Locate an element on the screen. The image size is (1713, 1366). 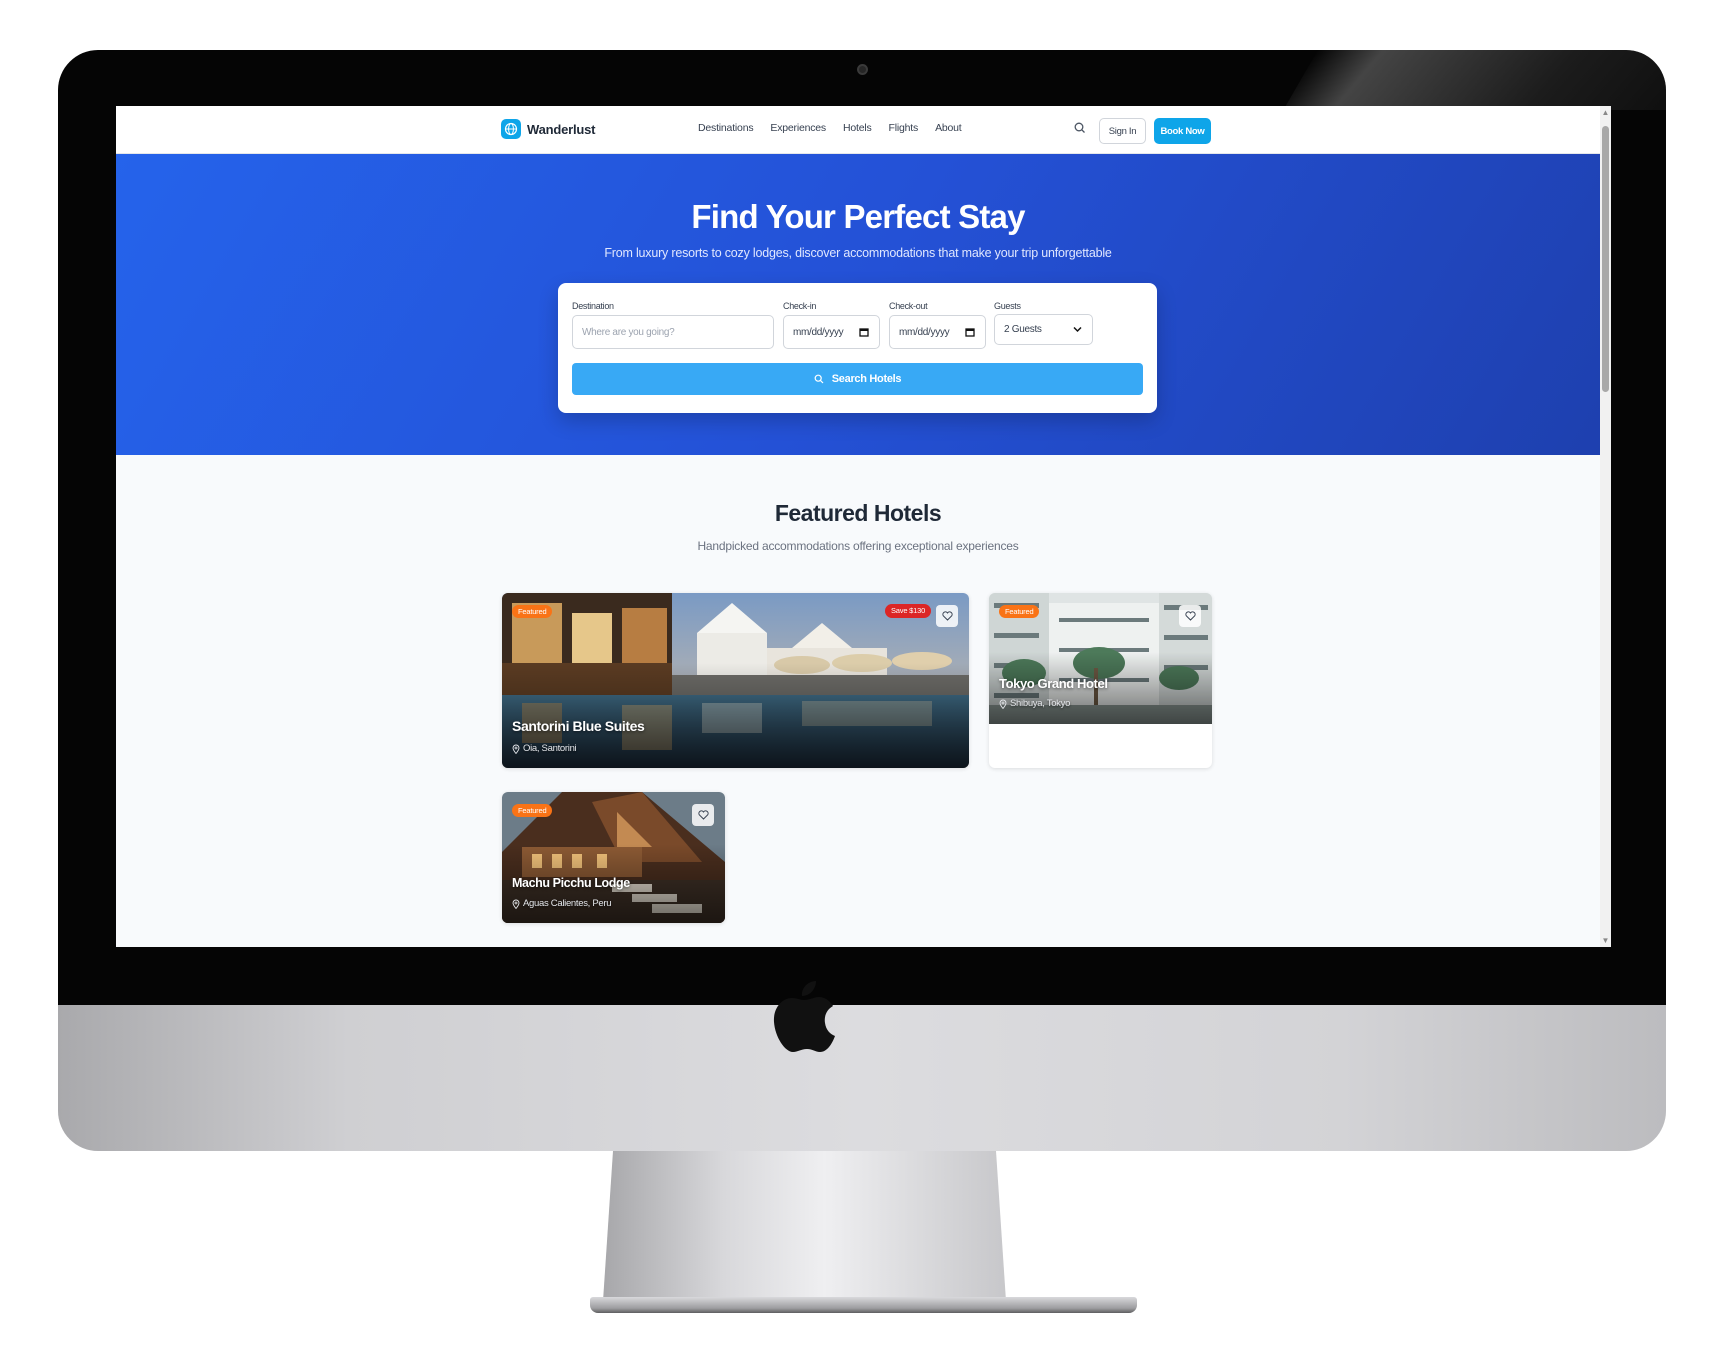
chevron-down-icon is located at coordinates (1077, 329).